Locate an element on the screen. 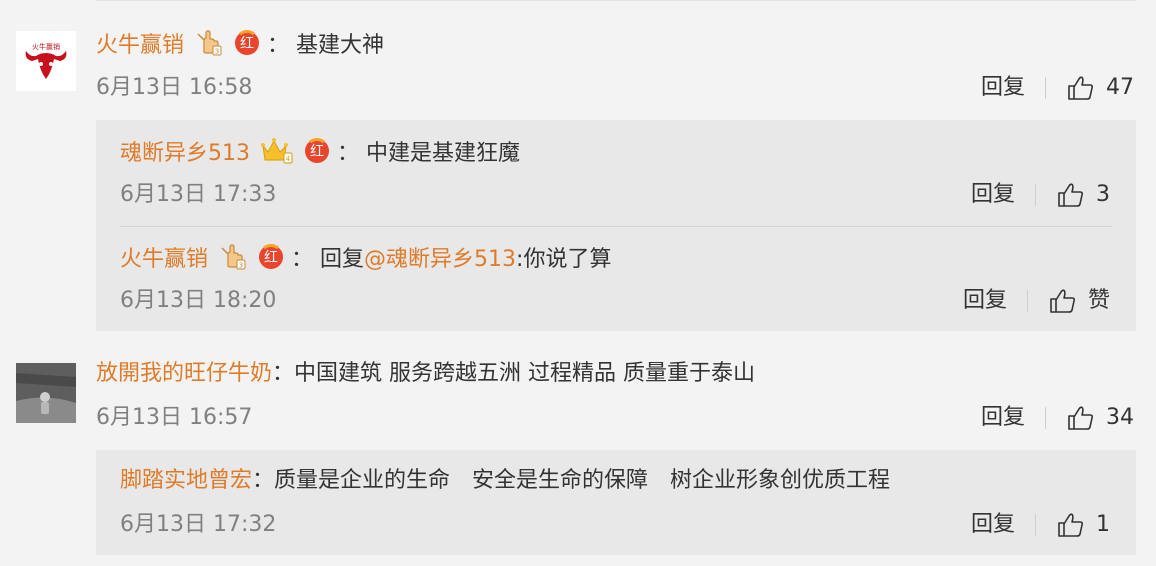 Image resolution: width=1156 pixels, height=566 pixels. like-count: 赞 is located at coordinates (1098, 300).